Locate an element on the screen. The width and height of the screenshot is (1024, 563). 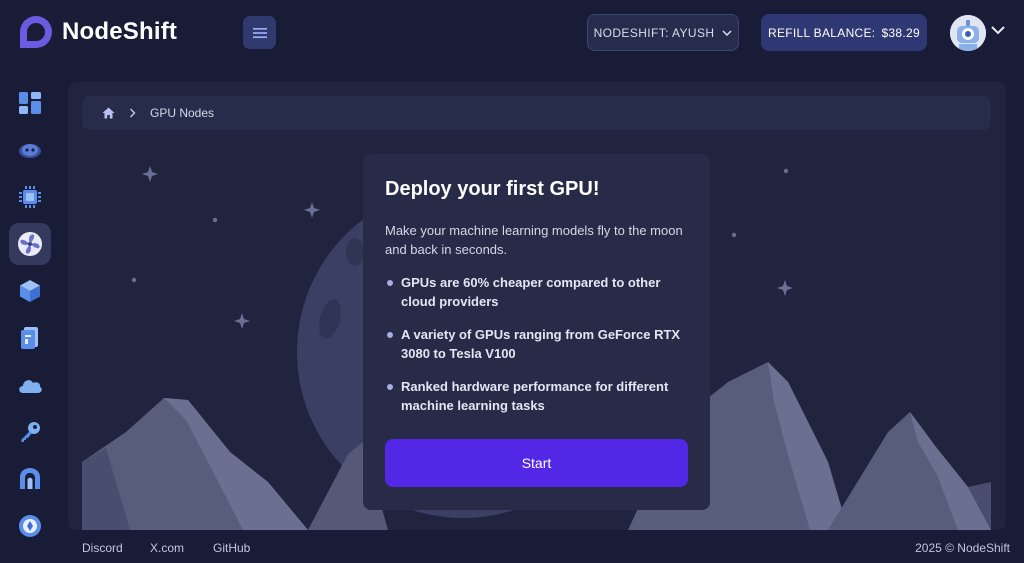
copyright: 2025 © NodeShift is located at coordinates (962, 548).